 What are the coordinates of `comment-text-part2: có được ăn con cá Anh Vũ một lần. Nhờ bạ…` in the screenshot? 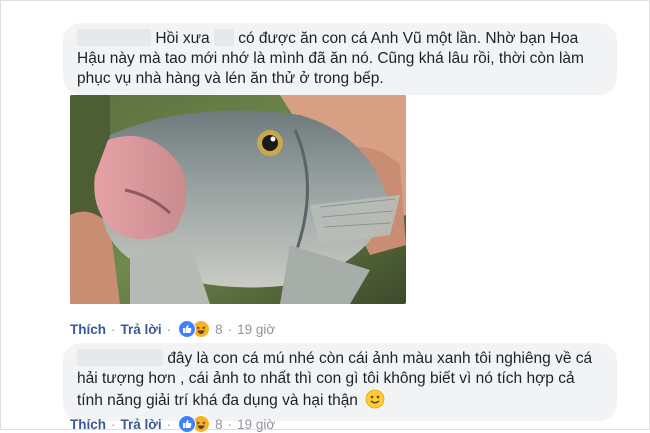 It's located at (330, 58).